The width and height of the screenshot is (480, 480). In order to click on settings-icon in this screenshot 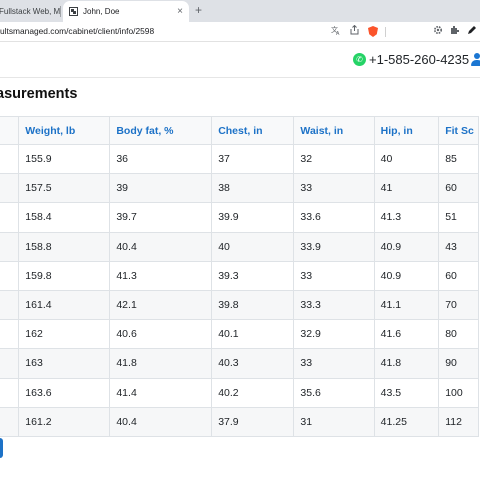, I will do `click(438, 32)`.